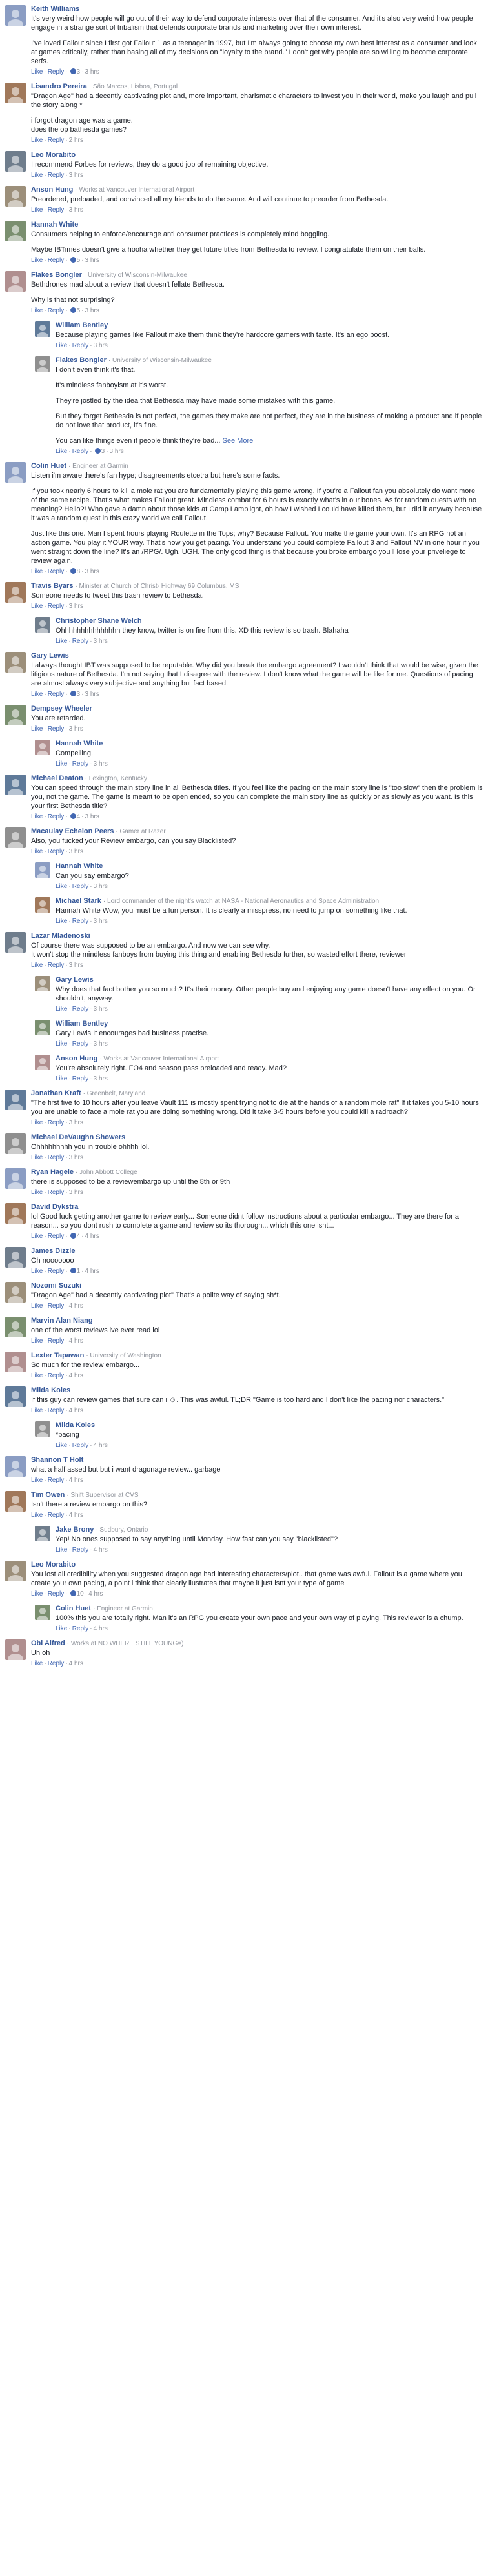 The width and height of the screenshot is (488, 2576). I want to click on author-name: Dempsey Wheeler, so click(61, 709).